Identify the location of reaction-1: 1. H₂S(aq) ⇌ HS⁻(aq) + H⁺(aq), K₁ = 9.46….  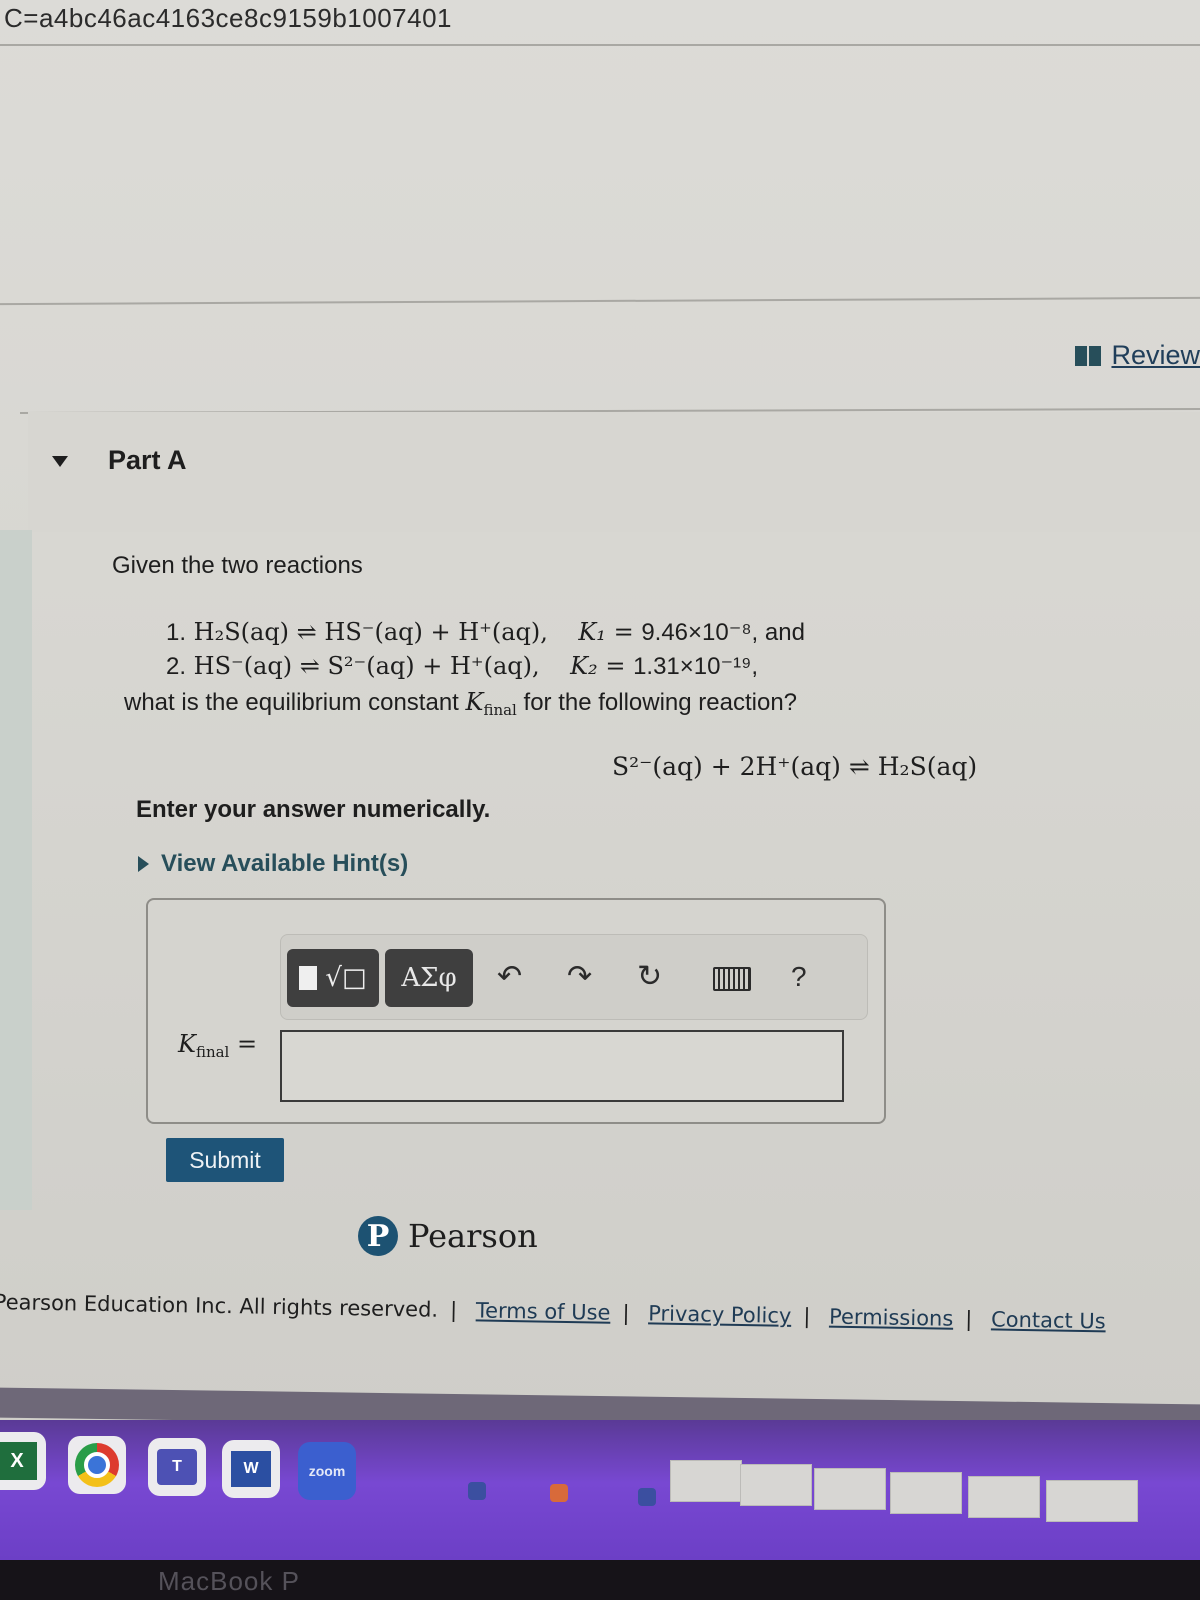
(485, 632).